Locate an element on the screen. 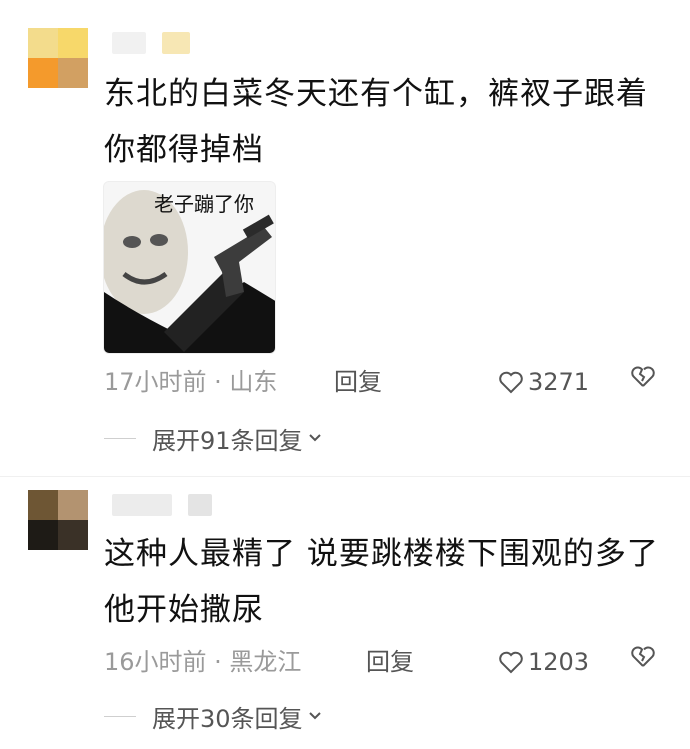 Image resolution: width=690 pixels, height=749 pixels. meme-caption: 老子蹦了你 is located at coordinates (204, 204).